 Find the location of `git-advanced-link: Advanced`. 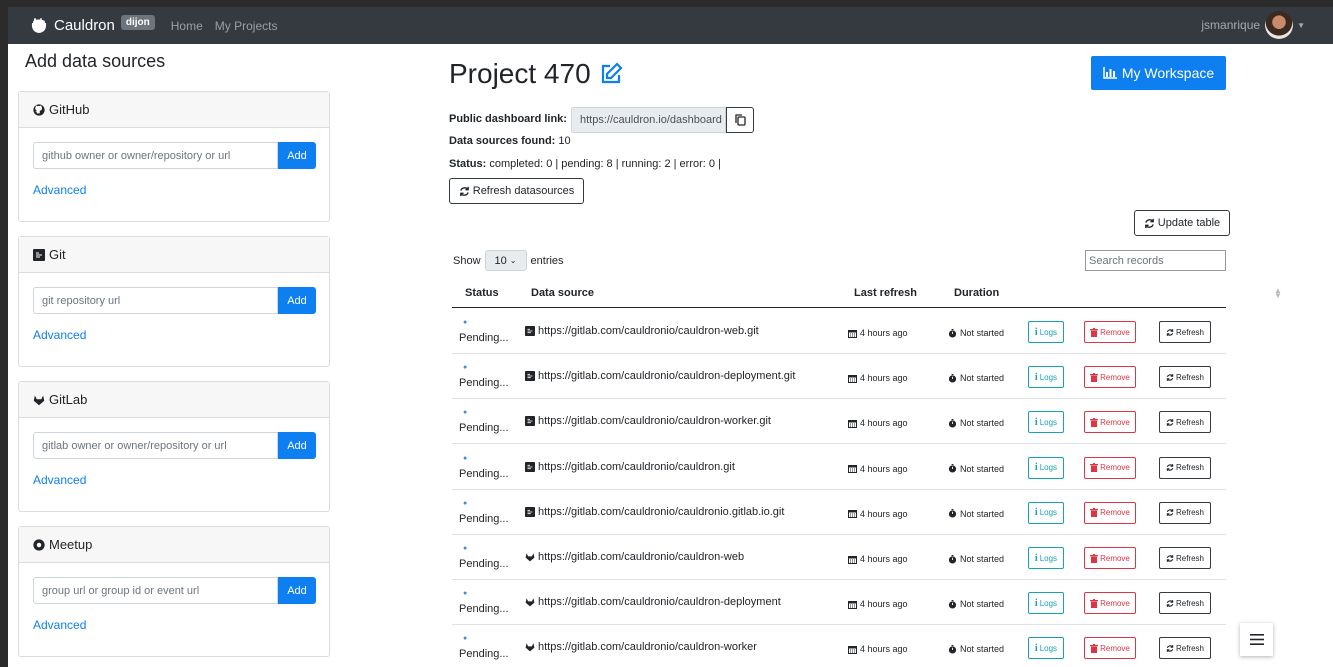

git-advanced-link: Advanced is located at coordinates (174, 335).